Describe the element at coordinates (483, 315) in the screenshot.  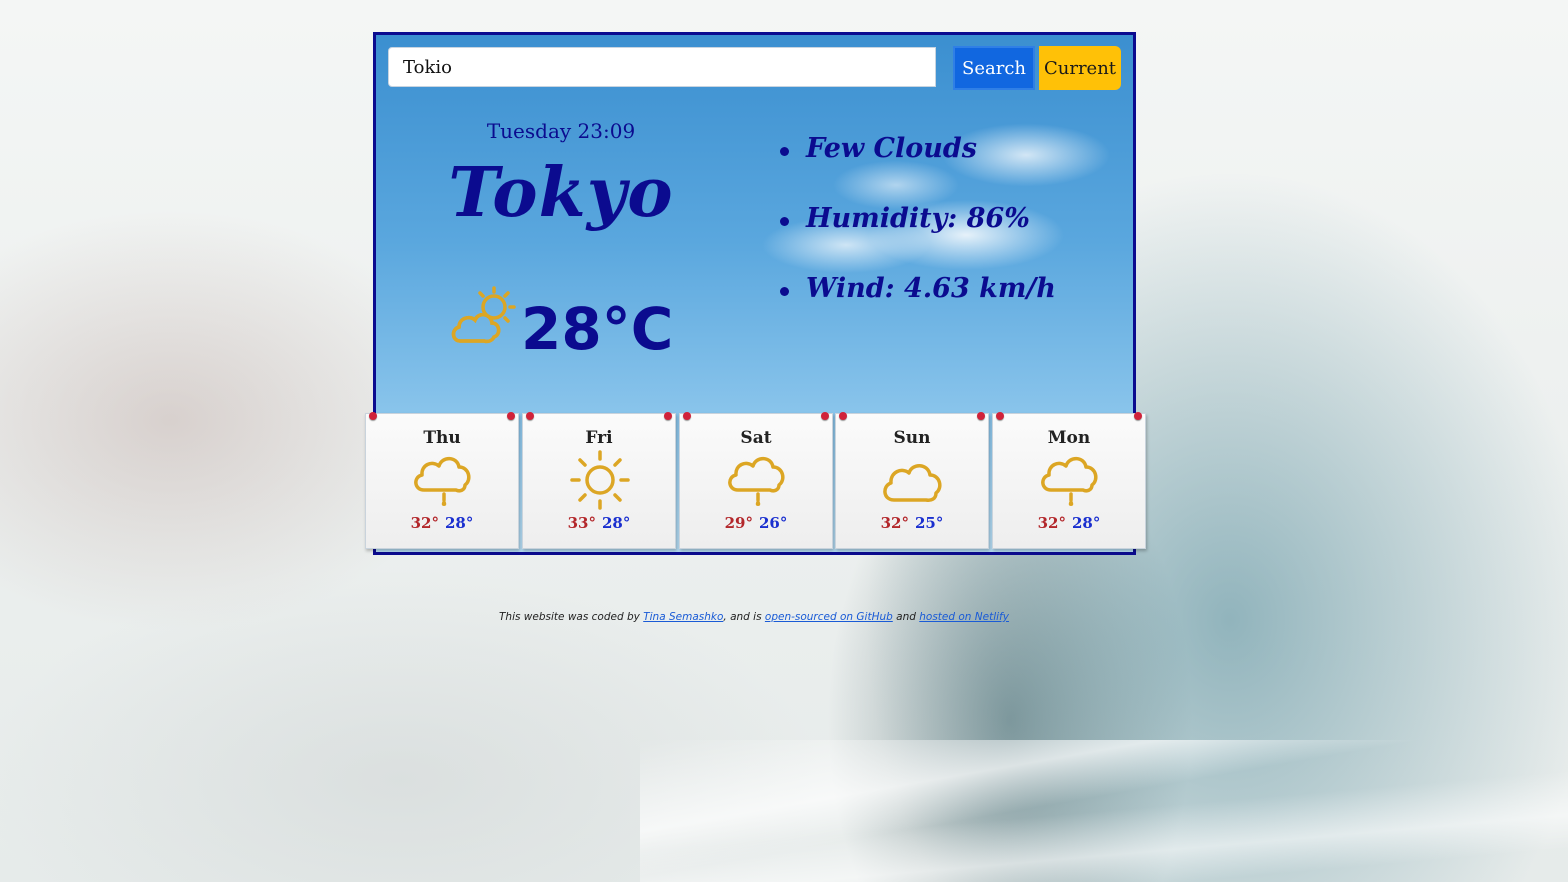
I see `sun-behind-cloud-icon` at that location.